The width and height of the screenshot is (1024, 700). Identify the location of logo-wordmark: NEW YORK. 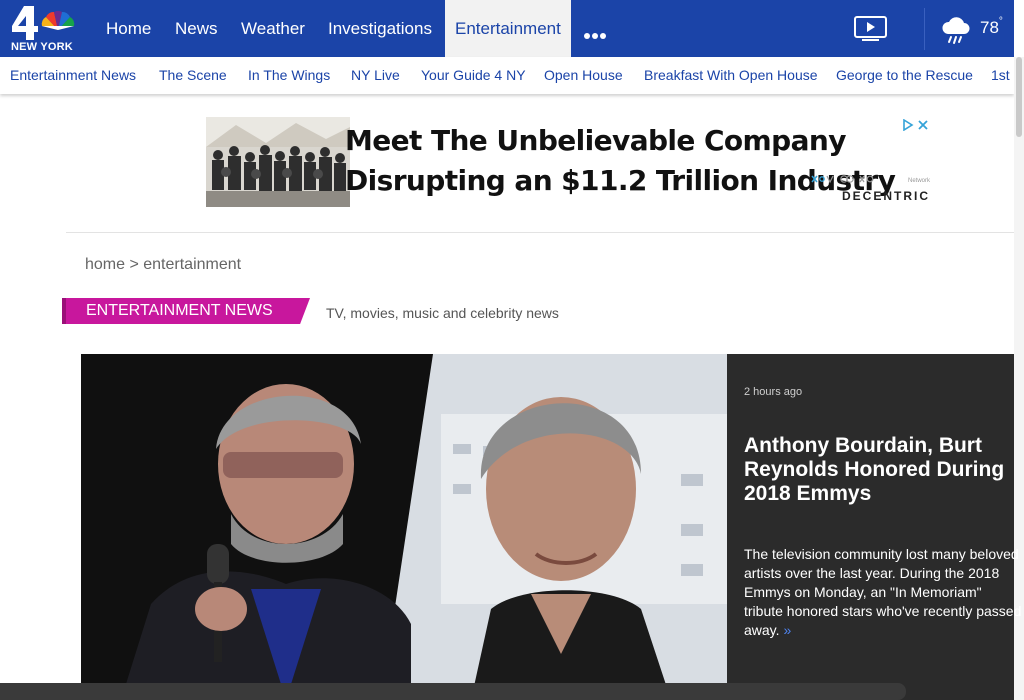
(42, 47).